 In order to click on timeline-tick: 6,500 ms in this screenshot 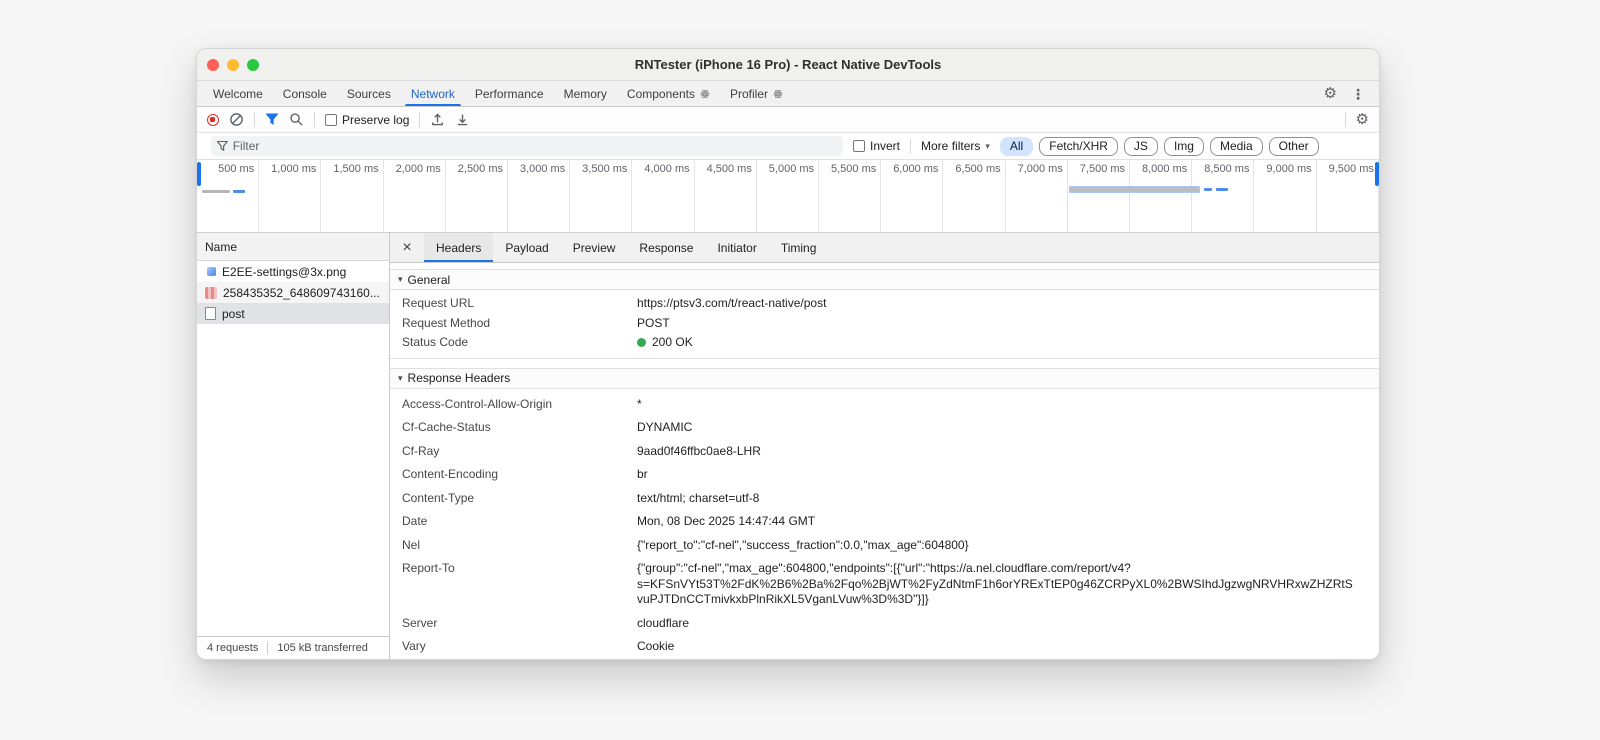, I will do `click(974, 196)`.